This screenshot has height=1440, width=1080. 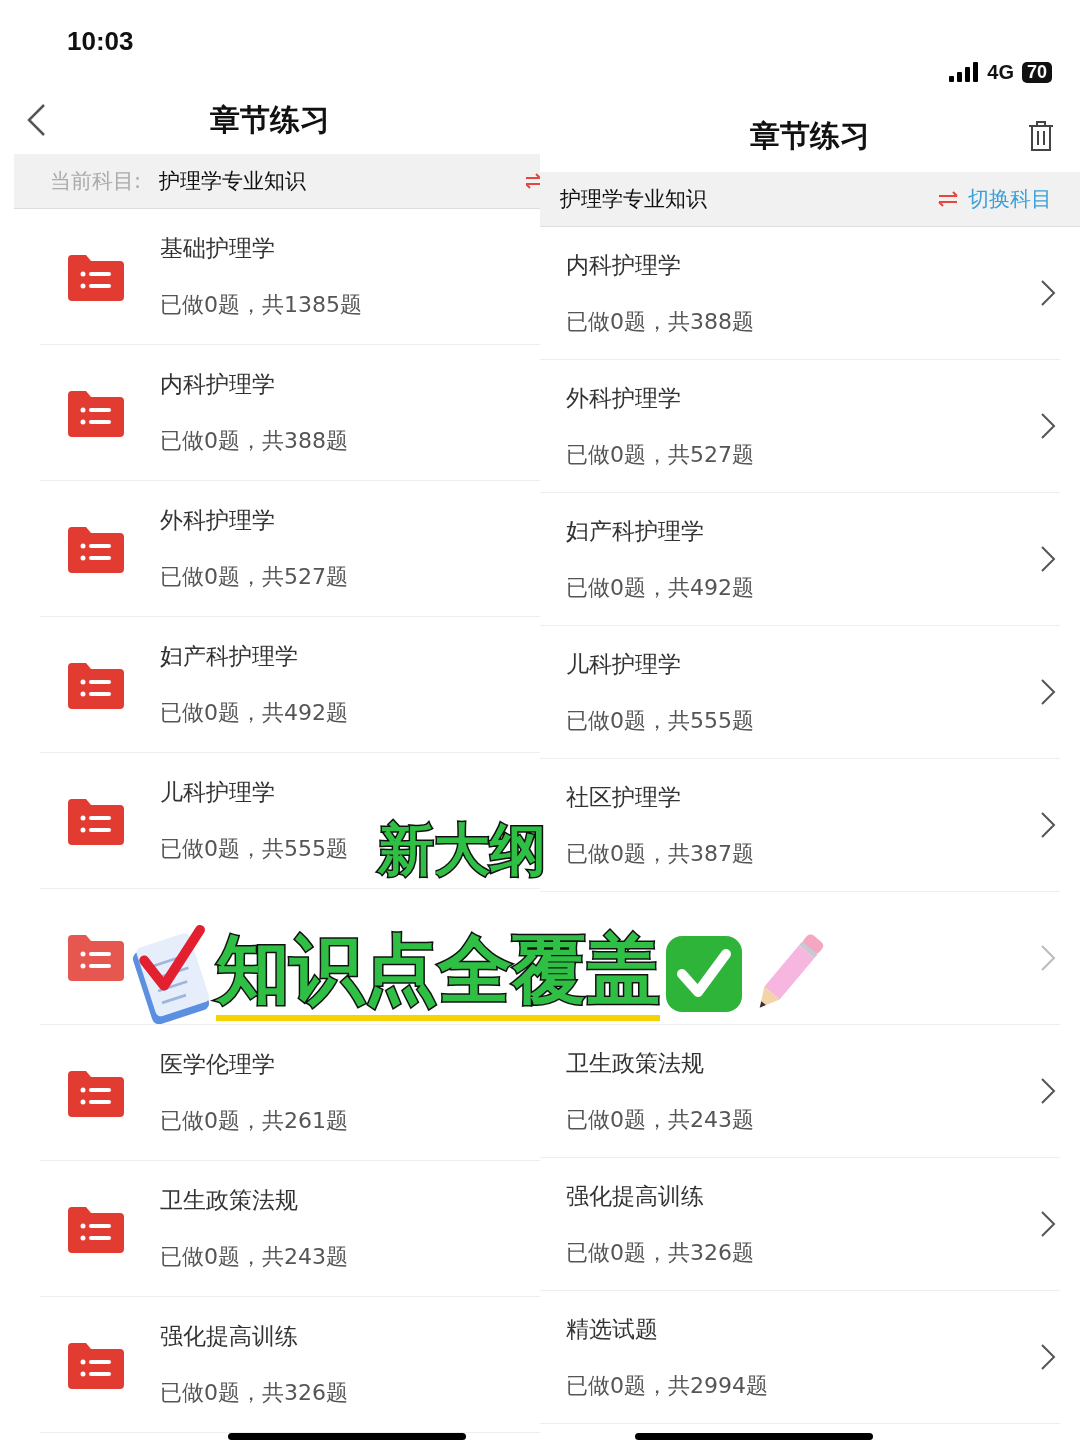 I want to click on battery-indicator: 70, so click(x=1036, y=72).